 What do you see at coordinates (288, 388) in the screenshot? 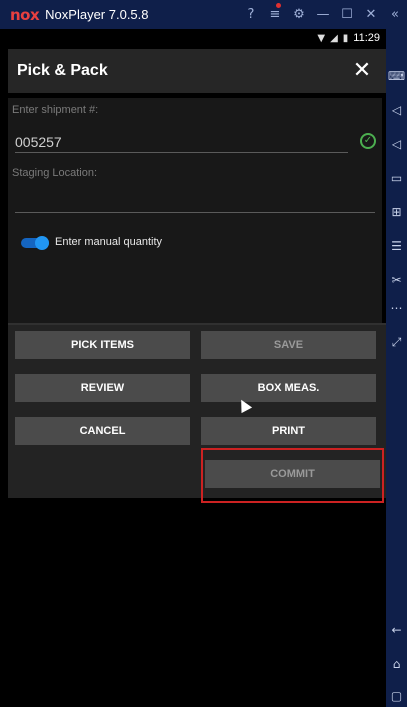
I see `box-meas-button: BOX MEAS.` at bounding box center [288, 388].